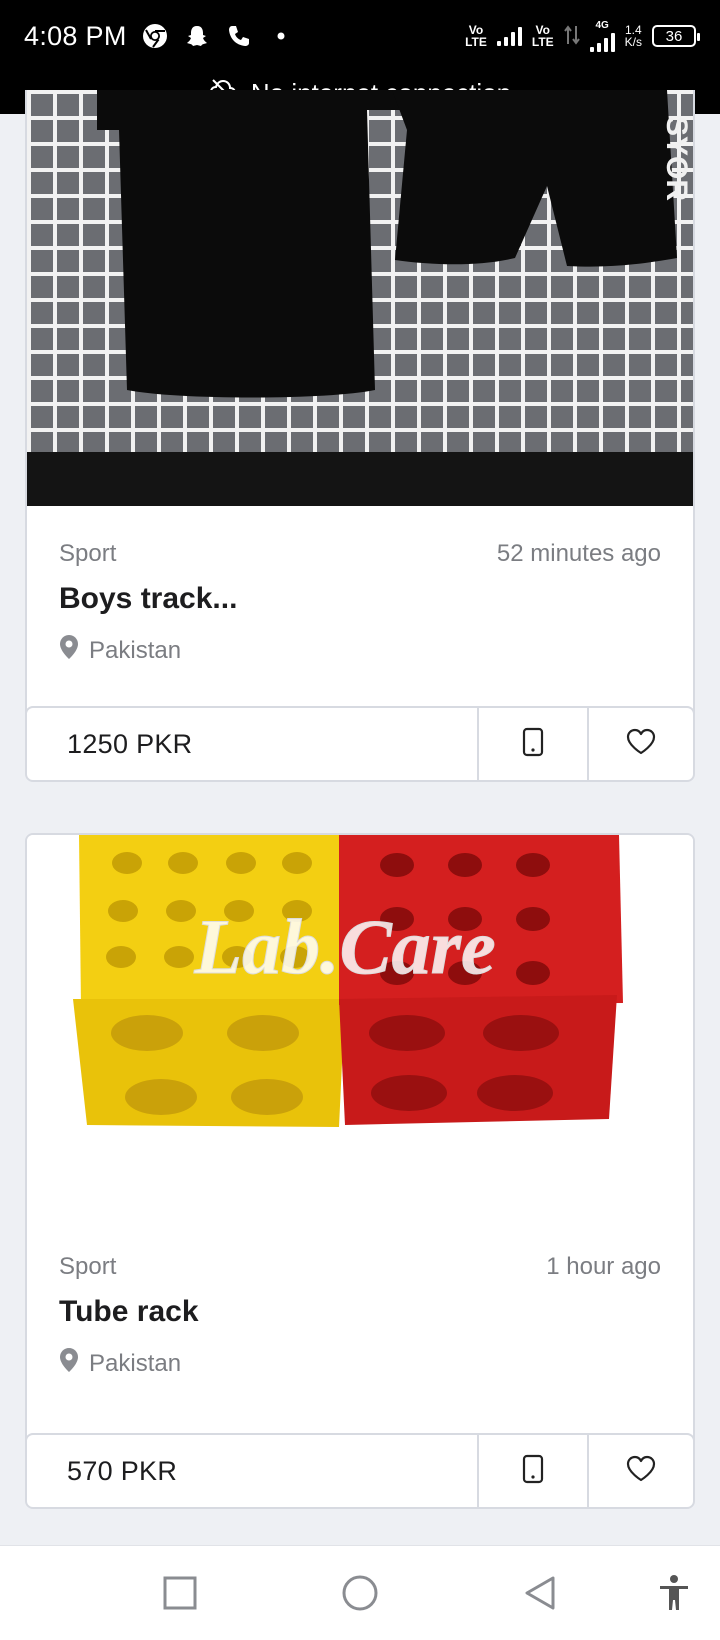  Describe the element at coordinates (571, 36) in the screenshot. I see `data-arrows-icon` at that location.